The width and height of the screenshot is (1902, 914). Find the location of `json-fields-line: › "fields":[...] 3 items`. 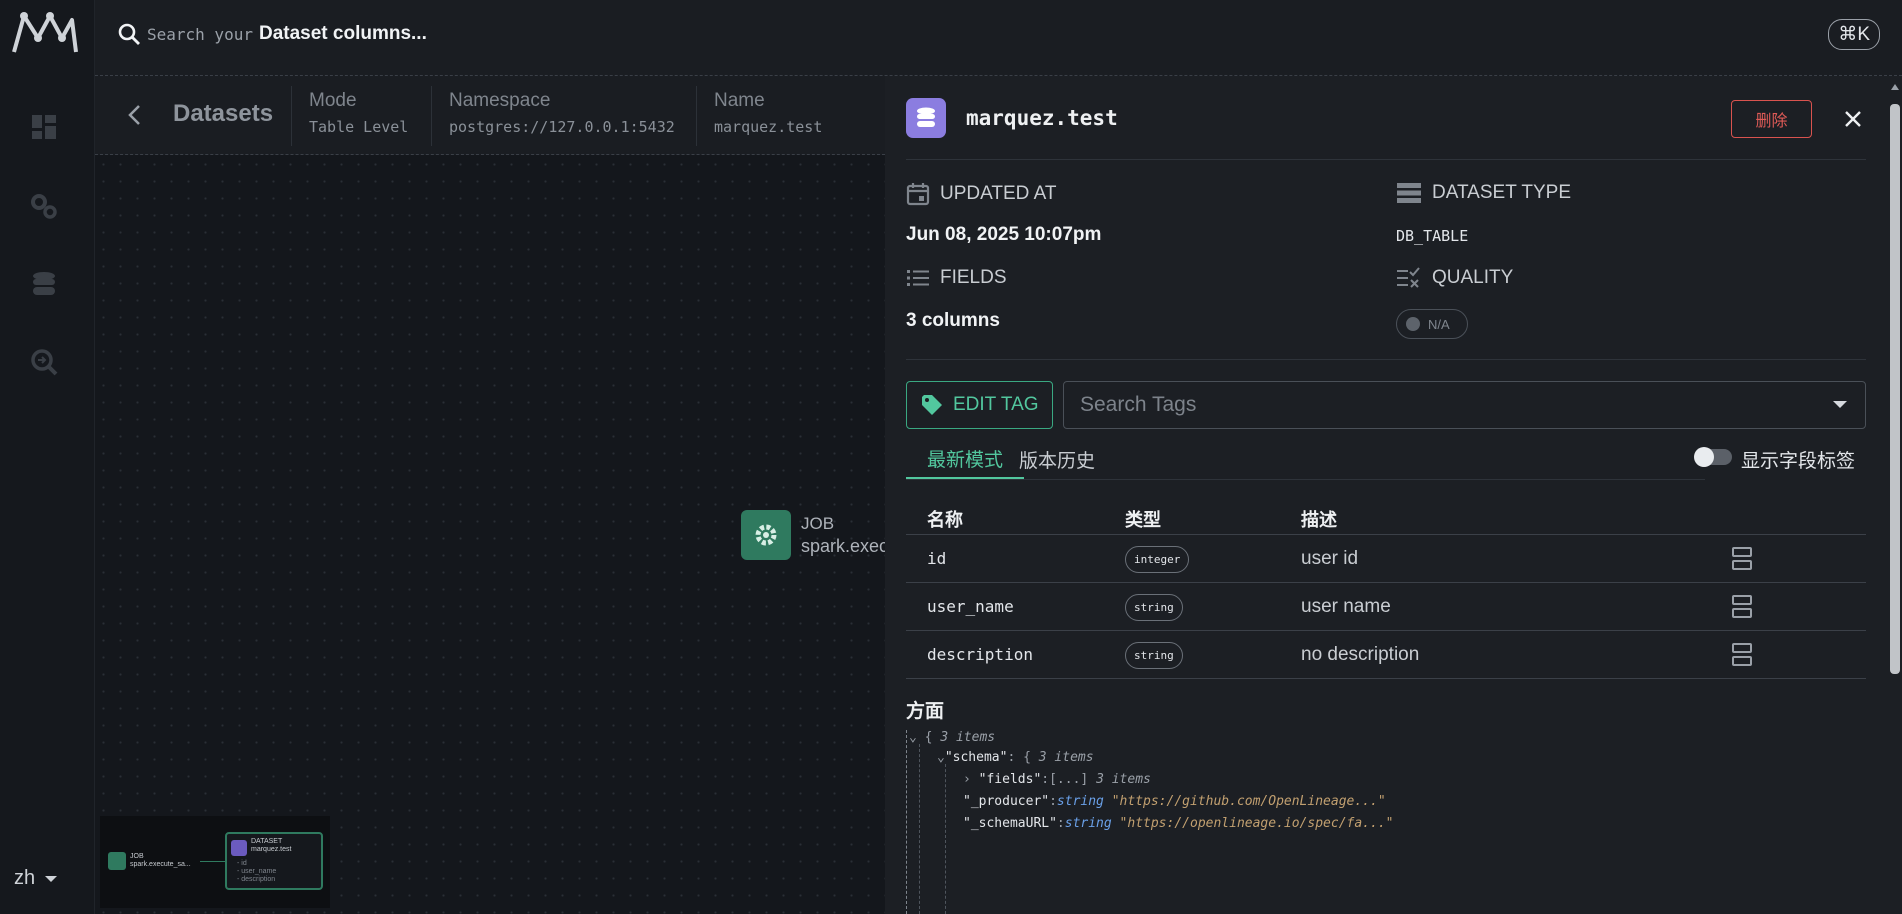

json-fields-line: › "fields":[...] 3 items is located at coordinates (1057, 779).